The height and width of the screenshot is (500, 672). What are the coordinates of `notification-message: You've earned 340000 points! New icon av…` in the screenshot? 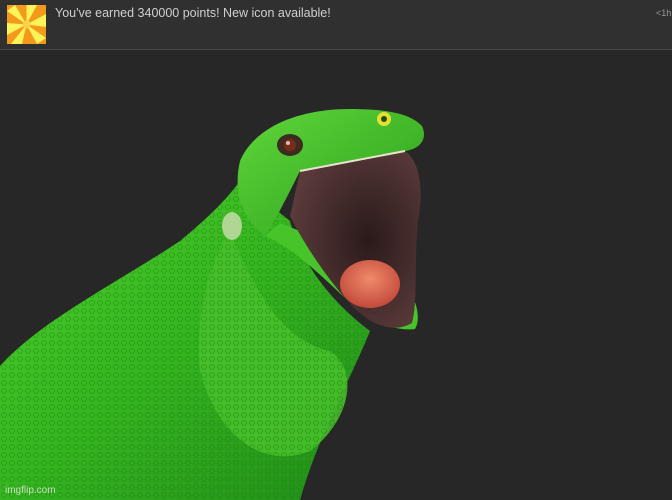 It's located at (193, 13).